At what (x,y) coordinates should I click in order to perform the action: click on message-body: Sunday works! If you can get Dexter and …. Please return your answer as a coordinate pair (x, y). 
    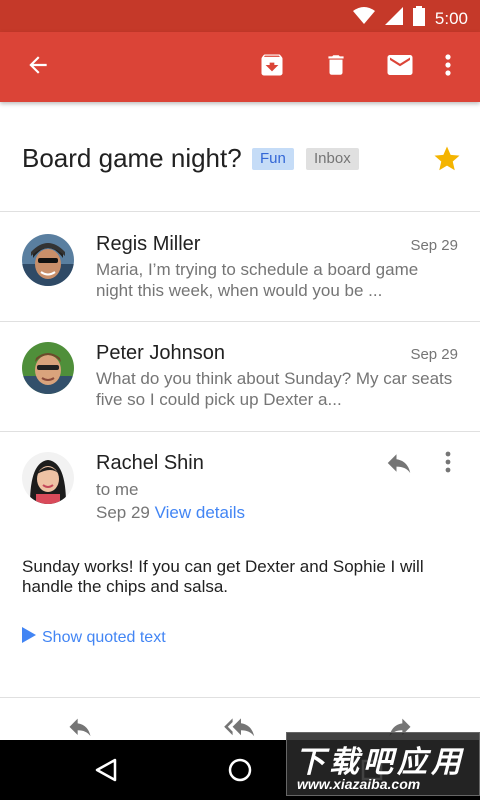
    Looking at the image, I should click on (223, 576).